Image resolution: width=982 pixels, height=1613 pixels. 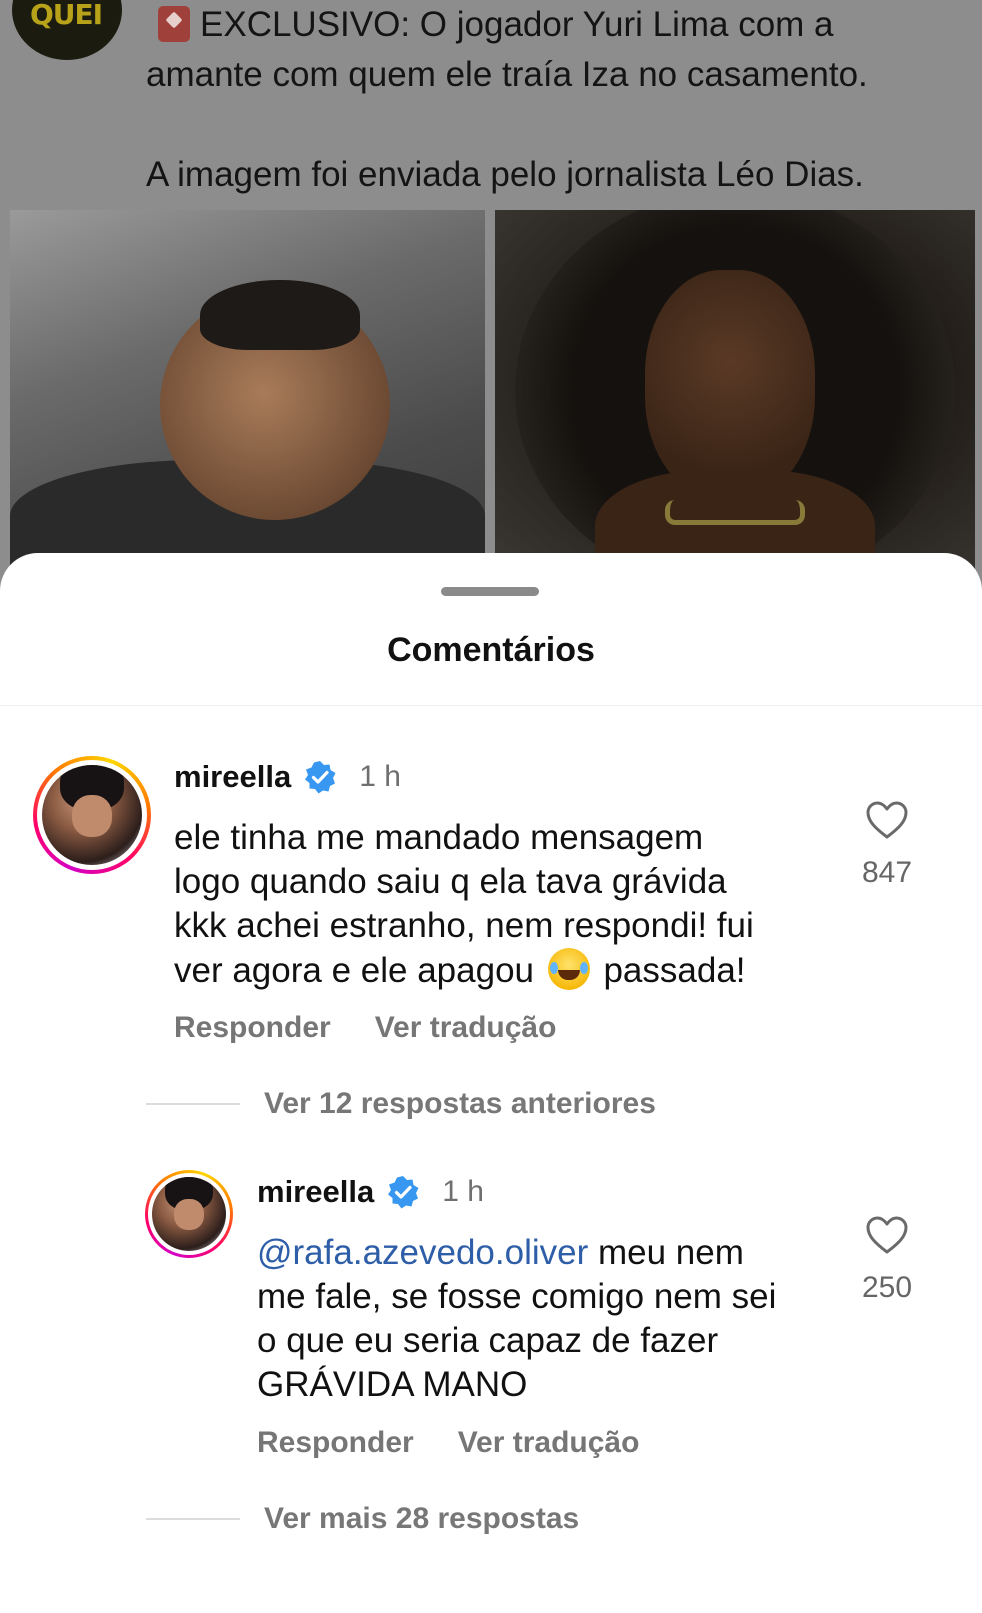 What do you see at coordinates (464, 925) in the screenshot?
I see `comment-text-line: kkk achei estranho, nem respondi! fui` at bounding box center [464, 925].